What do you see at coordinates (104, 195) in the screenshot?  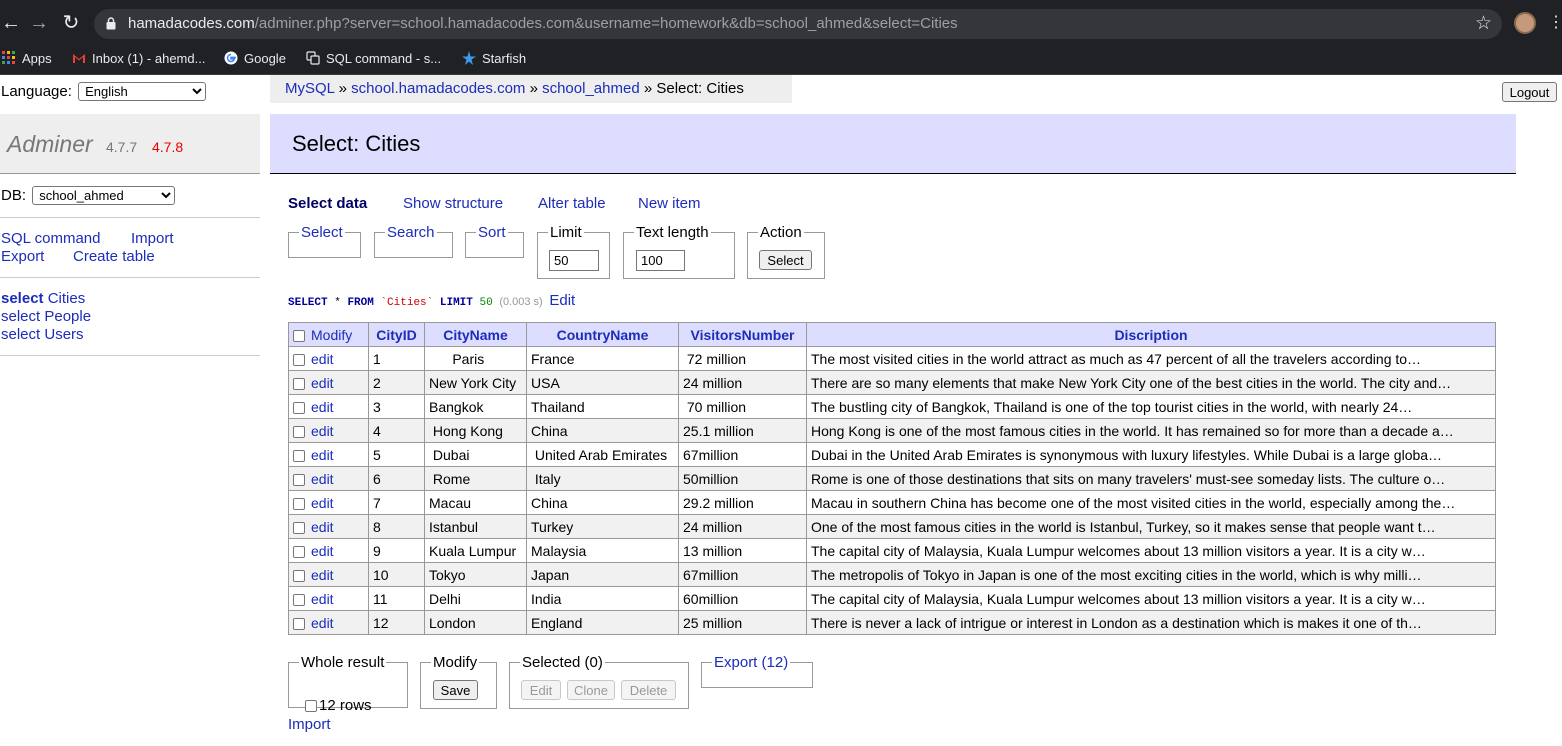 I see `db-select: school_ahmed` at bounding box center [104, 195].